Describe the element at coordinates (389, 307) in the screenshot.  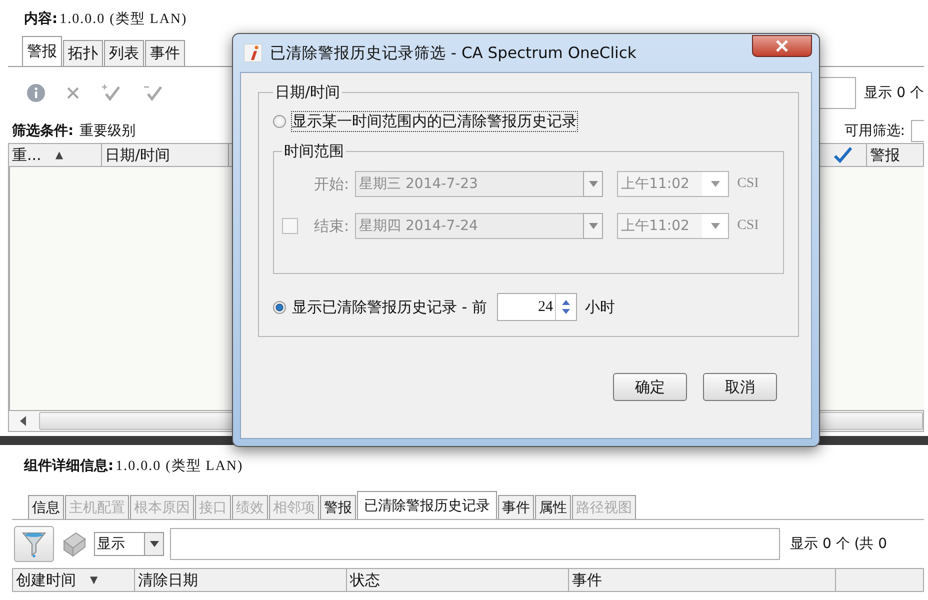
I see `radio-label: 显示已清除警报历史记录 - 前` at that location.